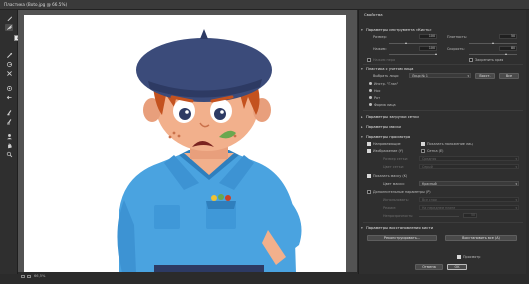 This screenshot has height=284, width=529. Describe the element at coordinates (394, 167) in the screenshot. I see `mesh-color-label: Цвет сетки:` at that location.